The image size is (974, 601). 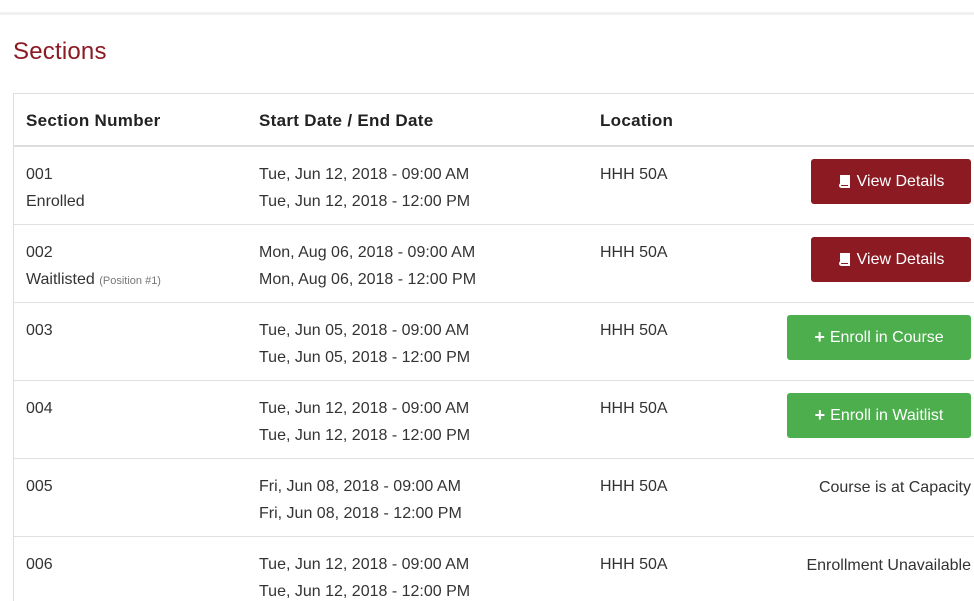 I want to click on section-cell: 001 Enrolled, so click(x=55, y=188).